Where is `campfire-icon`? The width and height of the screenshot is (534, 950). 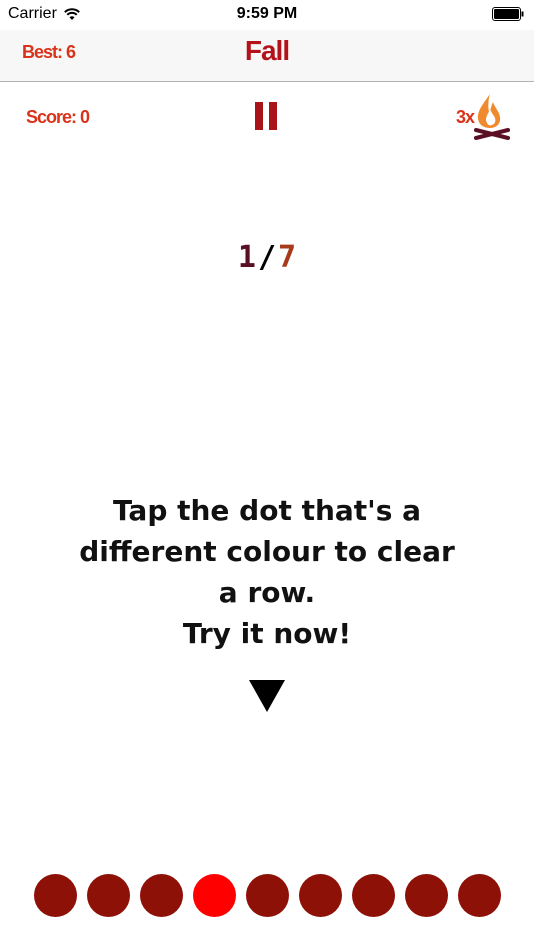
campfire-icon is located at coordinates (492, 117).